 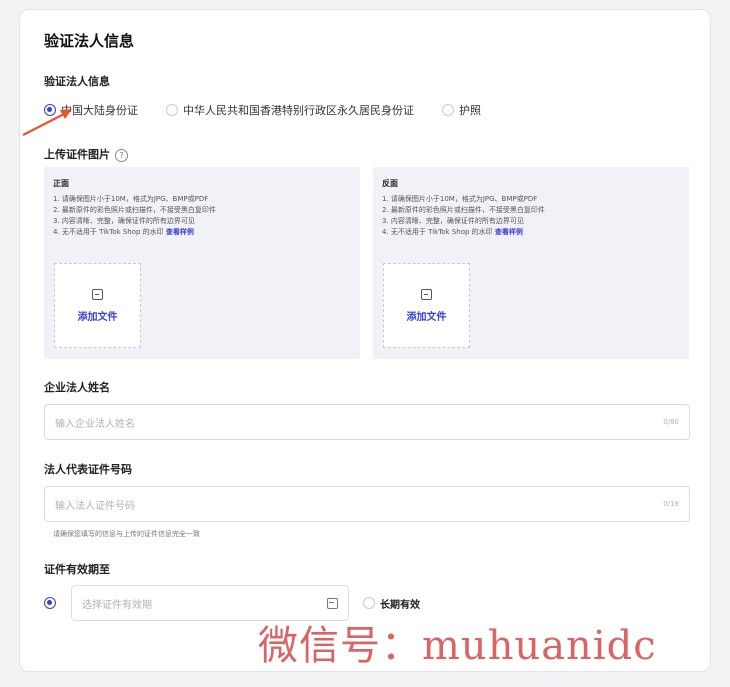 What do you see at coordinates (47, 122) in the screenshot?
I see `orange-arrow-icon` at bounding box center [47, 122].